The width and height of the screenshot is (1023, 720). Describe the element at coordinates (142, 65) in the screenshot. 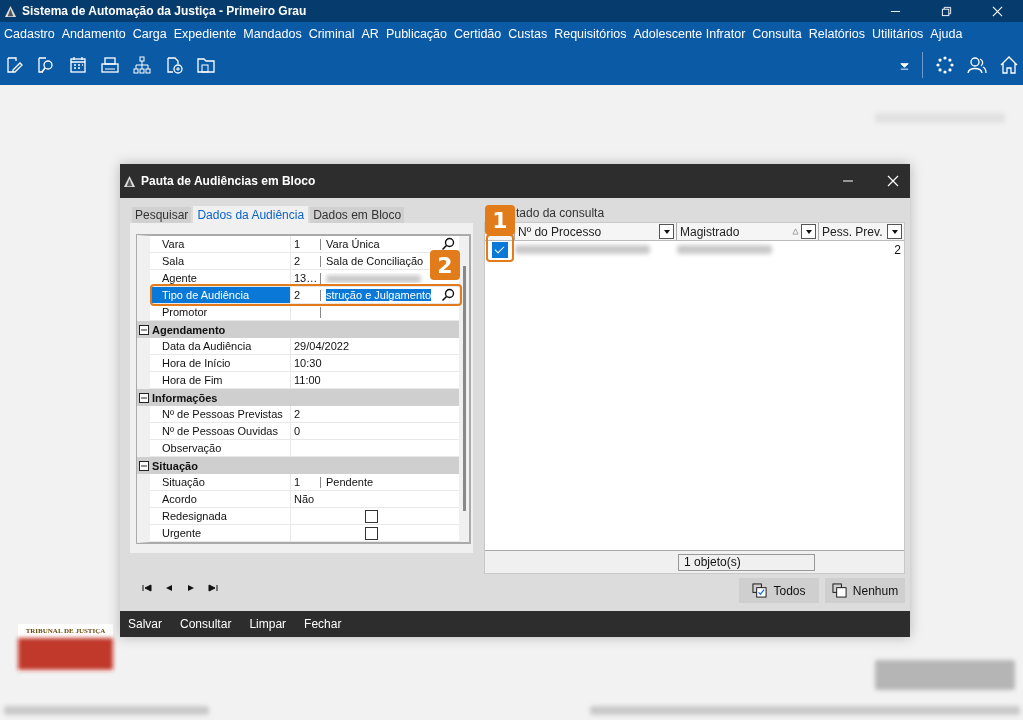

I see `hierarchy-icon` at that location.